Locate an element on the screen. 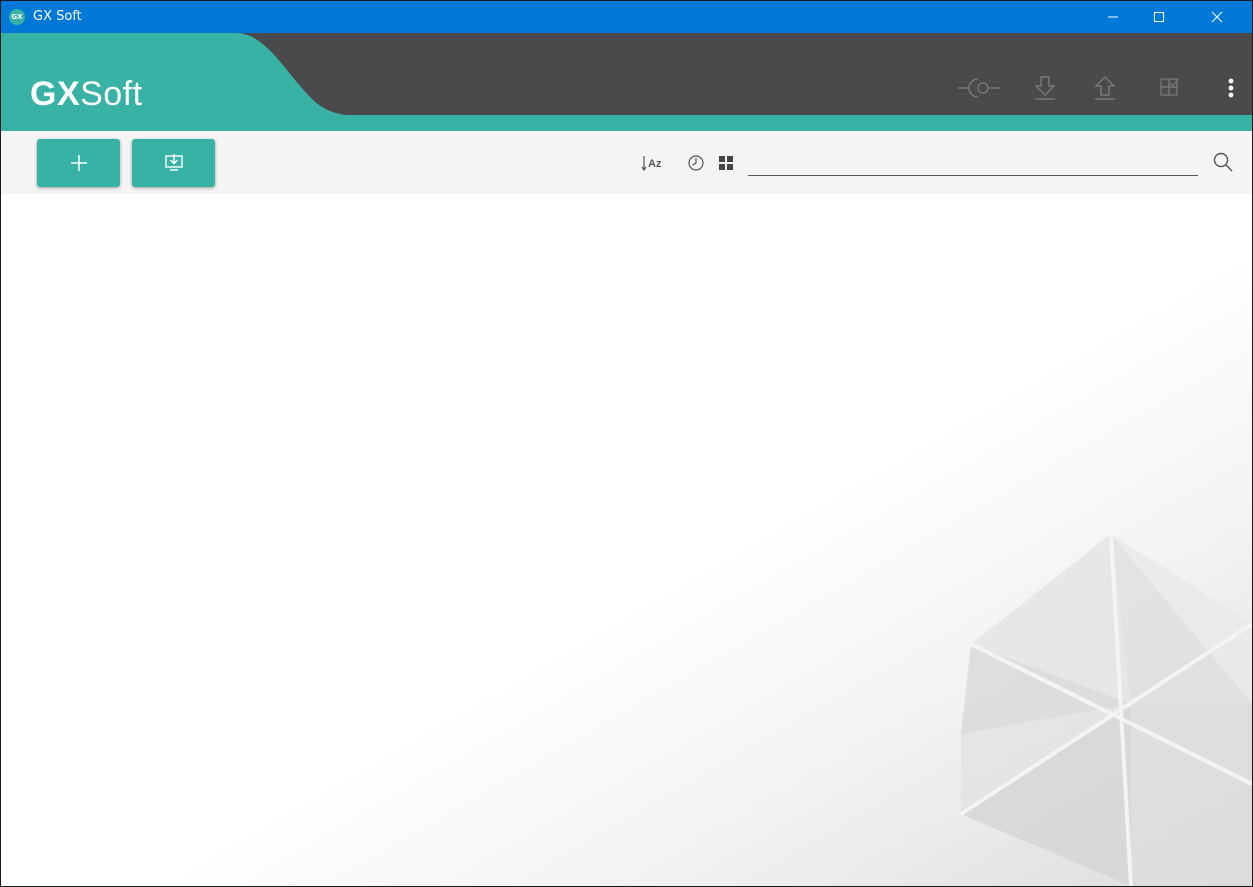 The image size is (1253, 887). grid-view-button is located at coordinates (726, 163).